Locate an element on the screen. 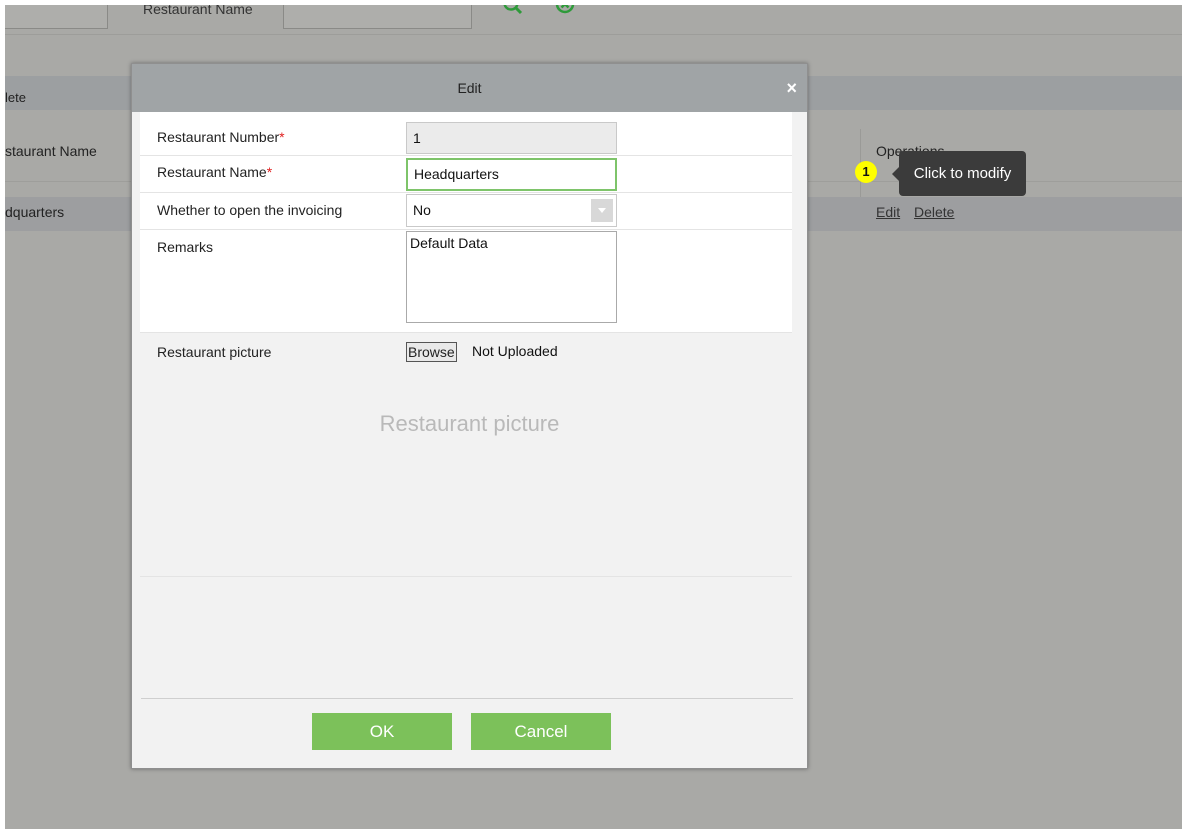 This screenshot has height=829, width=1182. header-restaurant-name: staurant Name is located at coordinates (51, 151).